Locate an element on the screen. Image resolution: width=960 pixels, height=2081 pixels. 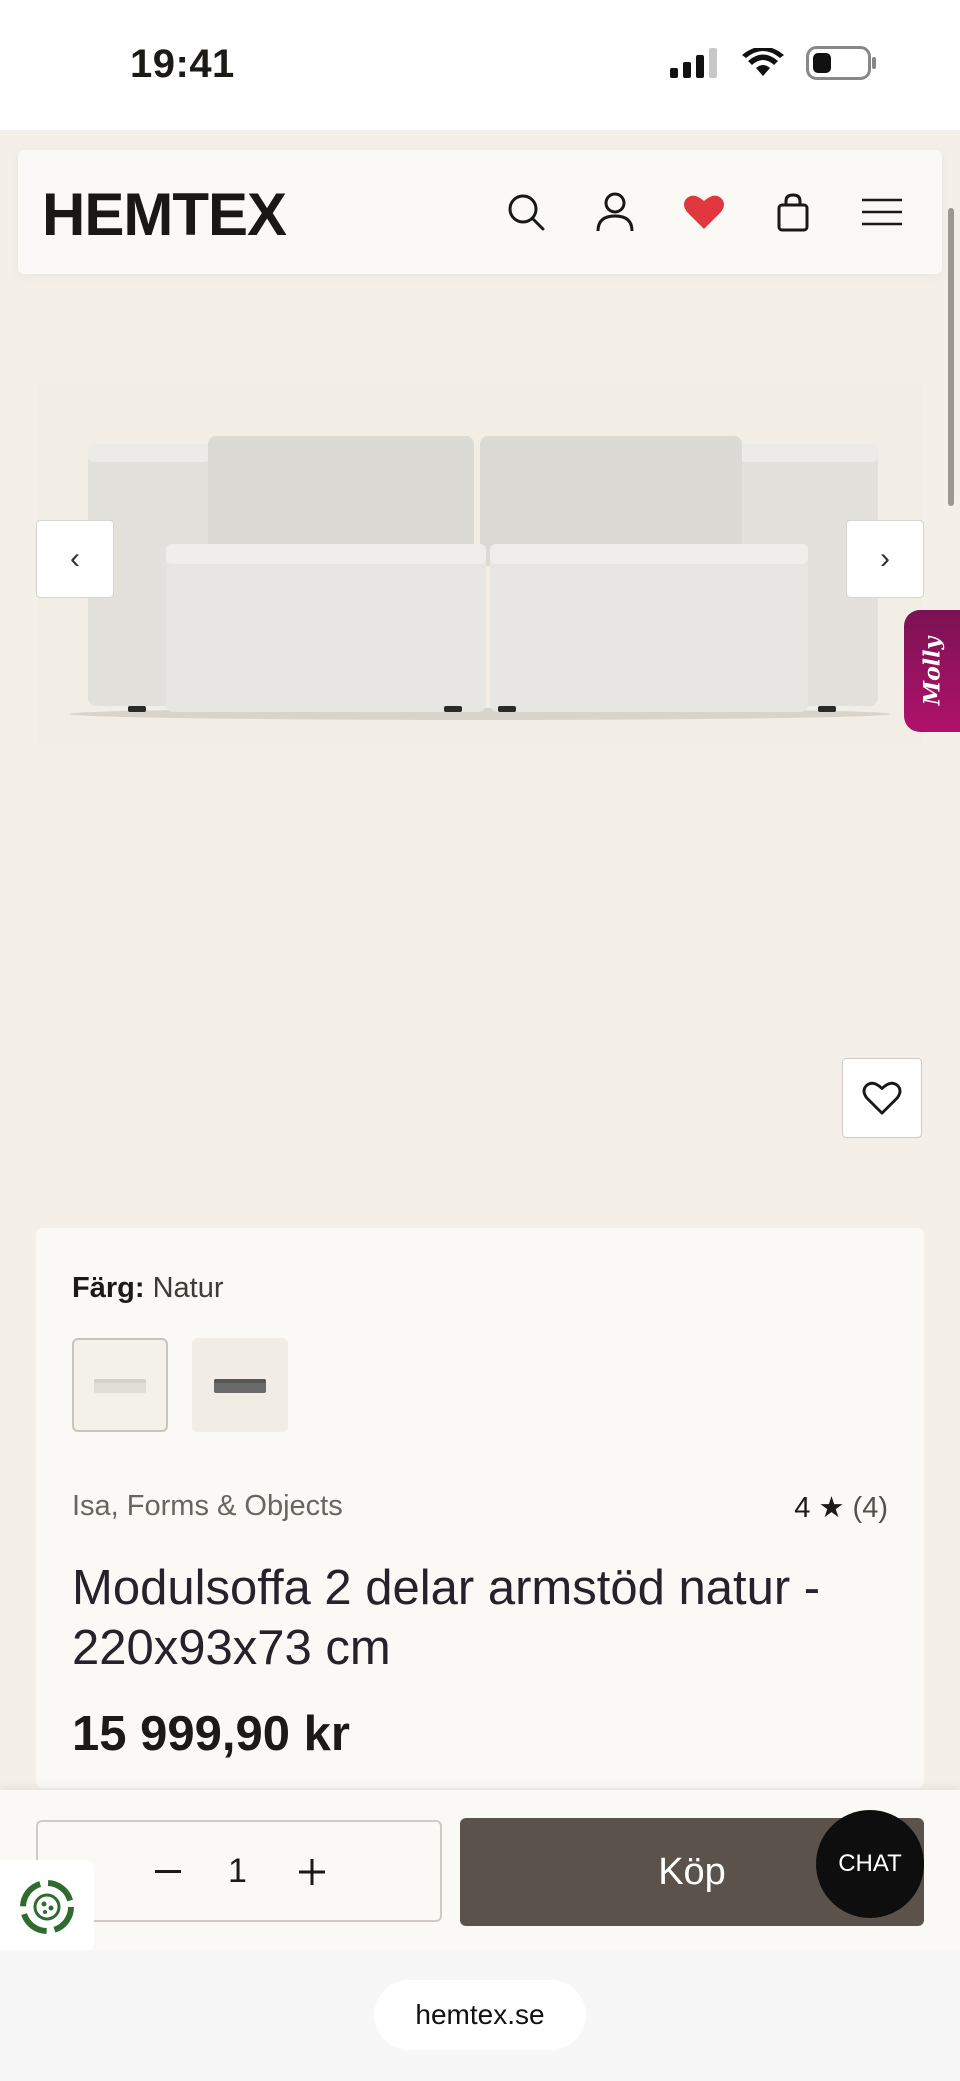
quantity-value: 1 is located at coordinates (237, 1871).